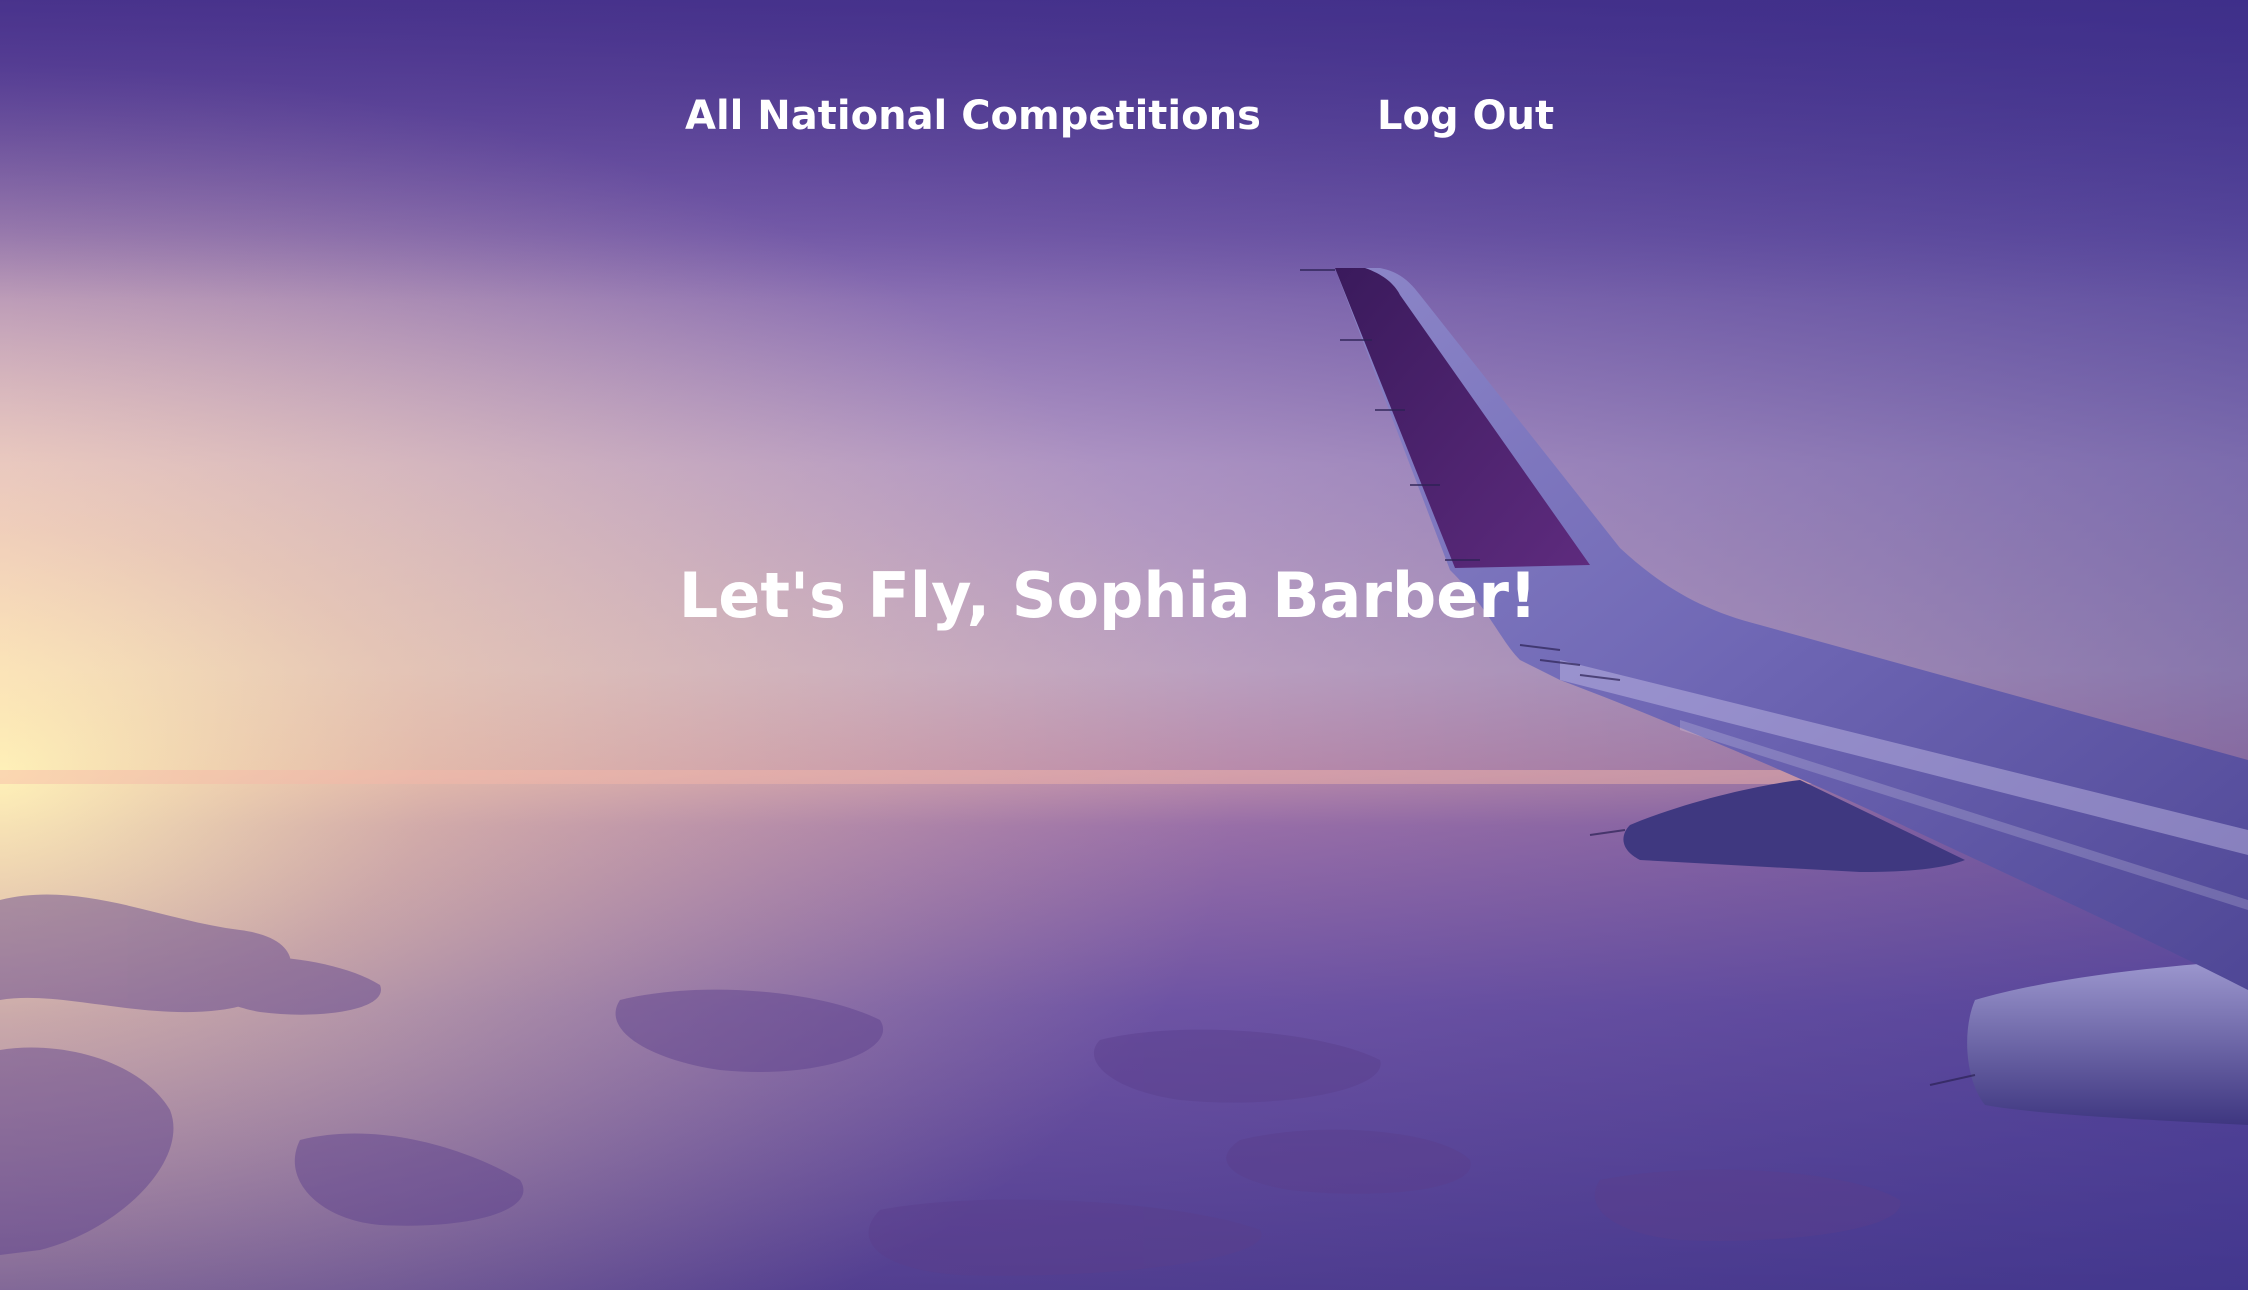 The image size is (2248, 1290). I want to click on welcome-greeting: Let's Fly, Sophia Barber!, so click(1108, 595).